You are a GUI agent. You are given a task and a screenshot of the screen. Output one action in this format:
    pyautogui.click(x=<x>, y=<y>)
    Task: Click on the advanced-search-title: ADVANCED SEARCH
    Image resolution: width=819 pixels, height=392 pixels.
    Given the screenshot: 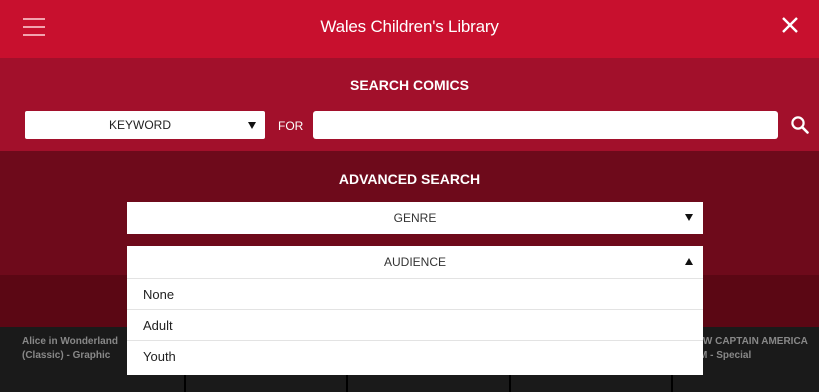 What is the action you would take?
    pyautogui.click(x=409, y=179)
    